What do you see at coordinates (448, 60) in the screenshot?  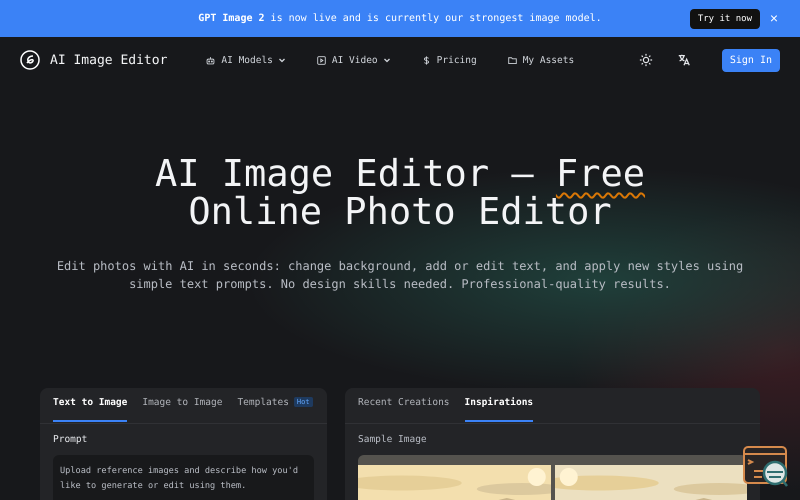 I see `nav-link: Pricing` at bounding box center [448, 60].